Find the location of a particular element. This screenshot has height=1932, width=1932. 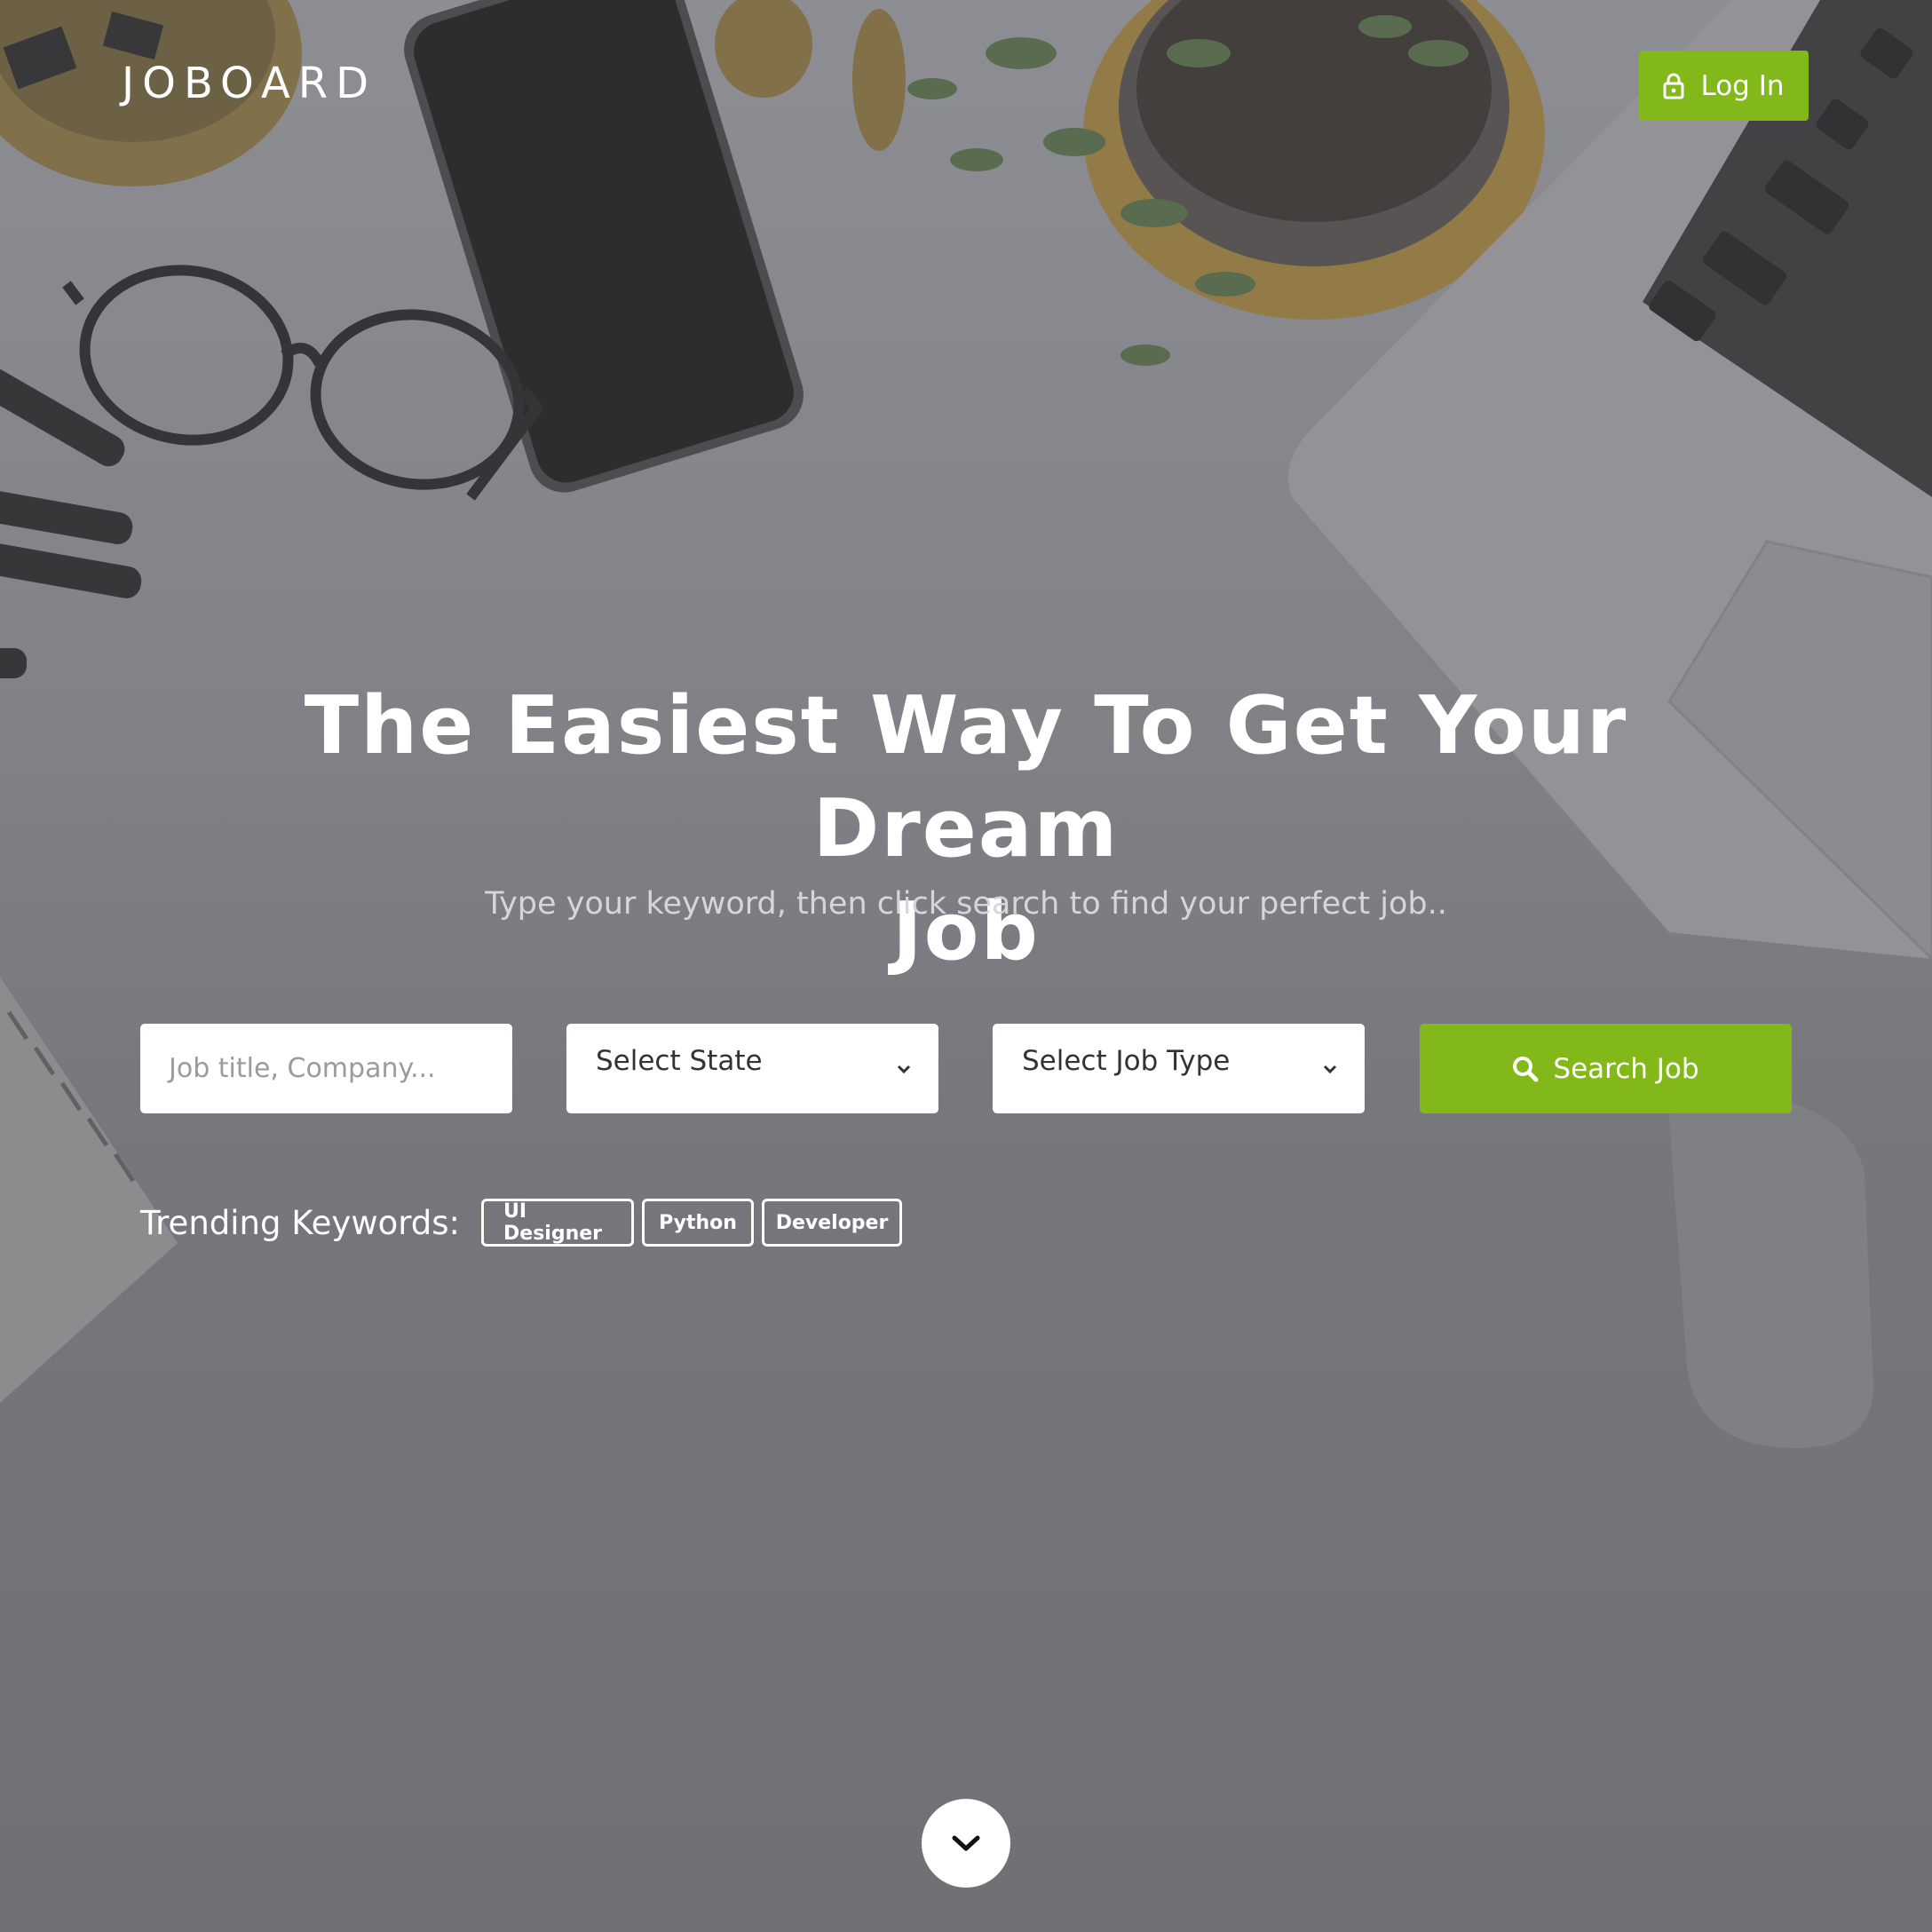

scroll-down-button is located at coordinates (966, 1843).